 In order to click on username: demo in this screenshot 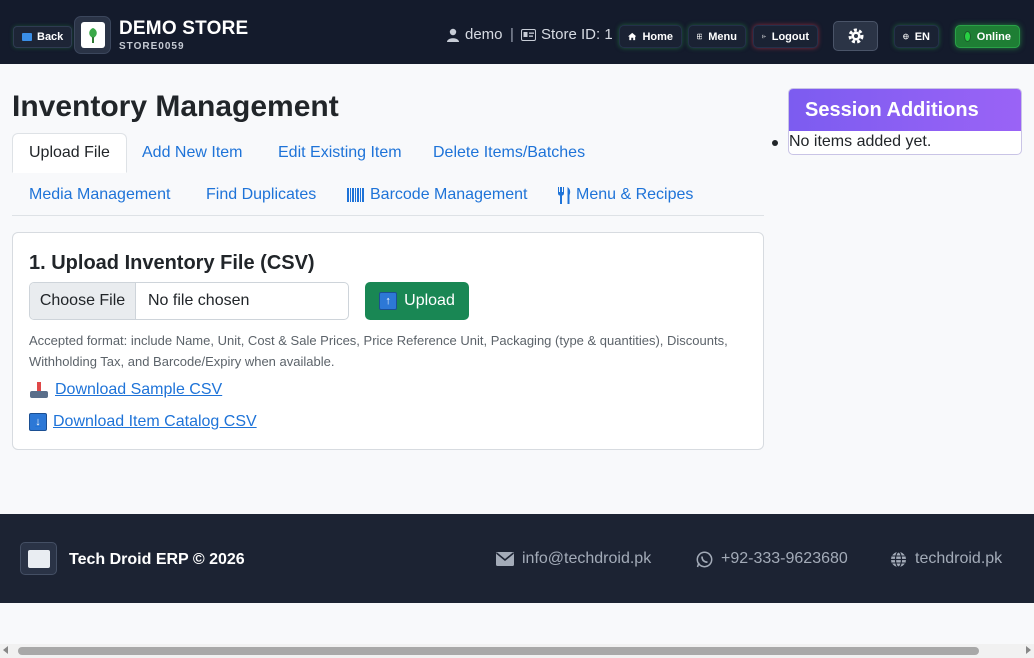, I will do `click(484, 34)`.